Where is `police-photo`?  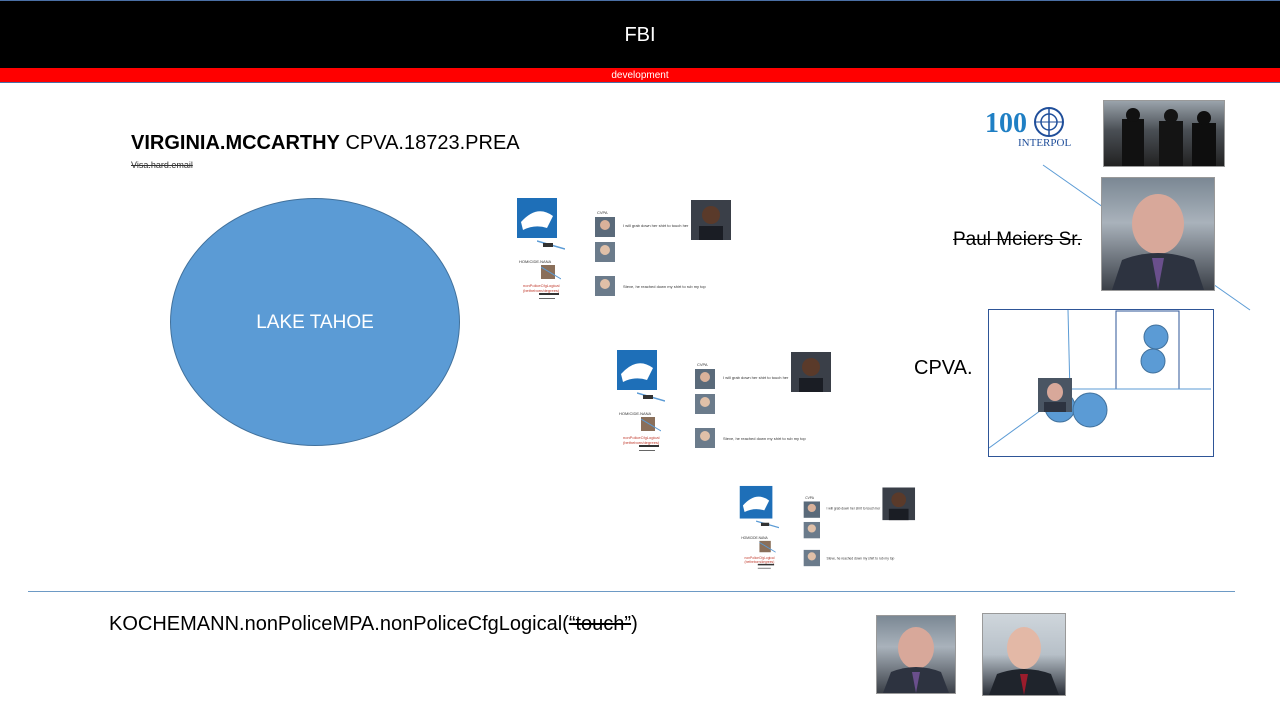 police-photo is located at coordinates (1164, 133).